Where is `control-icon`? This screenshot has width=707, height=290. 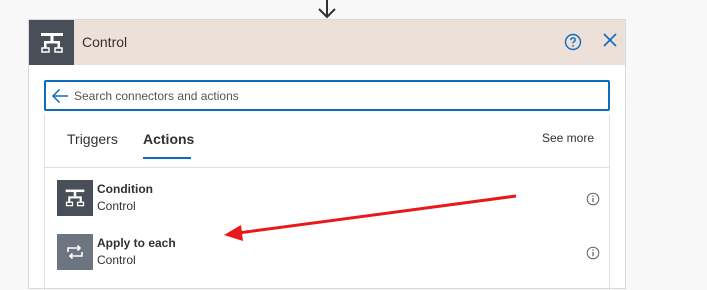
control-icon is located at coordinates (51, 42).